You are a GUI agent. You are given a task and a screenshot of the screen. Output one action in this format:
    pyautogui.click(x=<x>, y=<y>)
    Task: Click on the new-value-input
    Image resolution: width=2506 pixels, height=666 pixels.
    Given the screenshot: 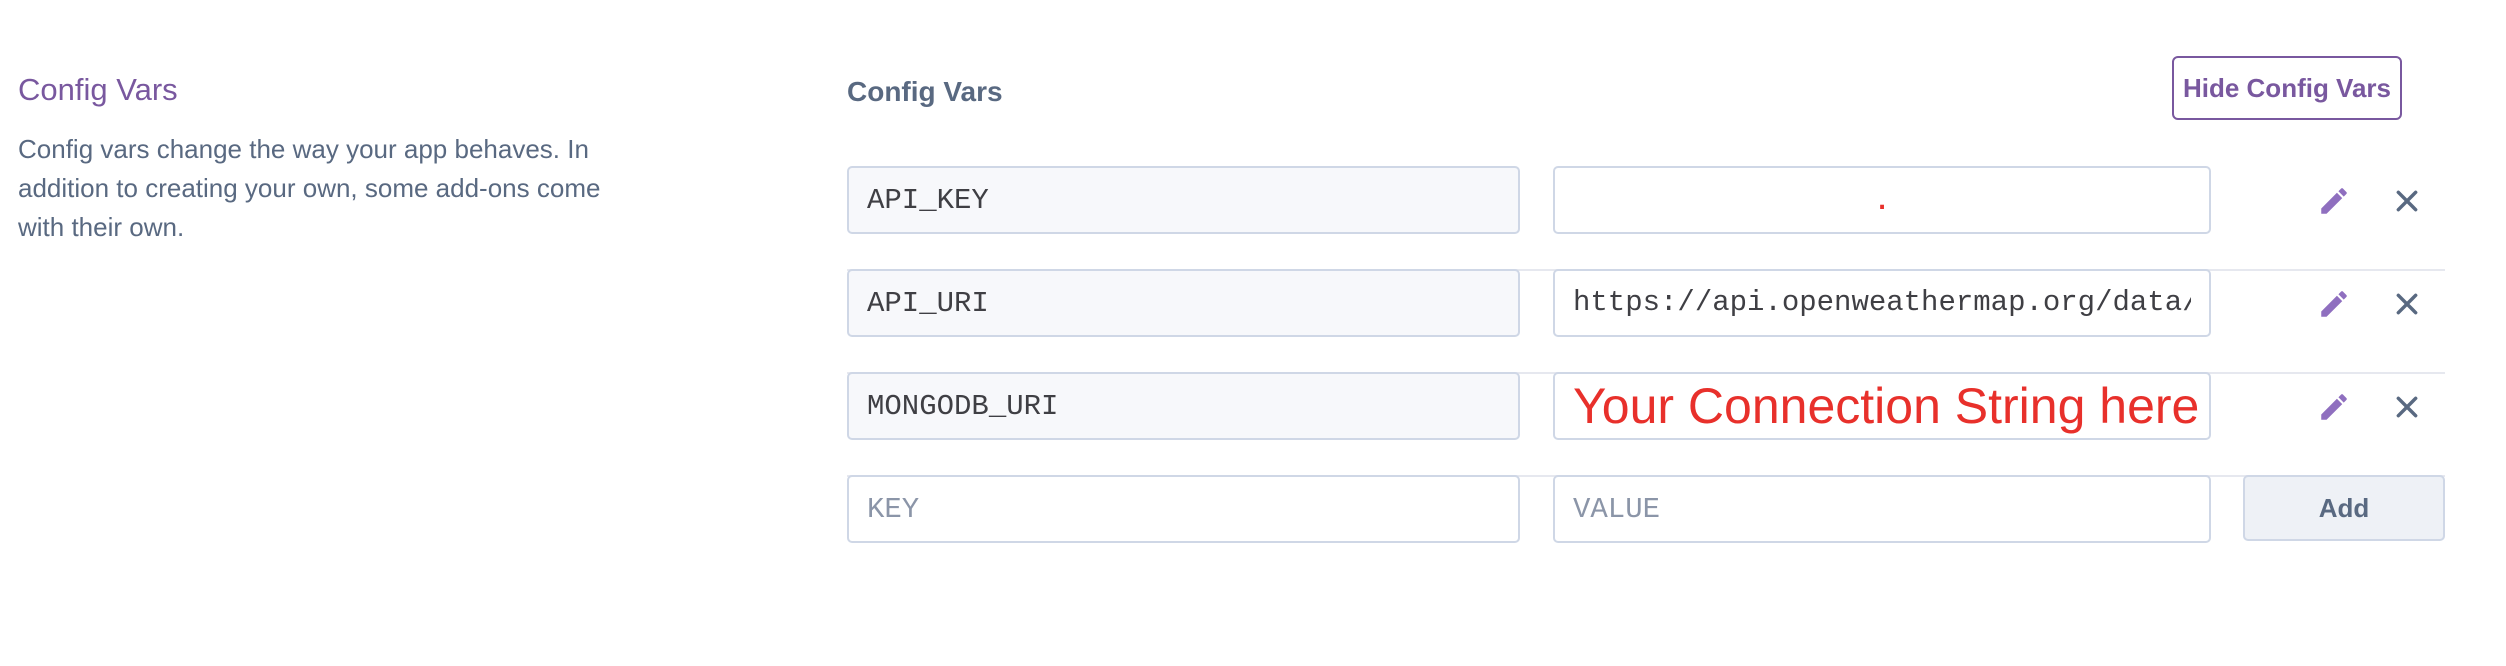 What is the action you would take?
    pyautogui.click(x=1882, y=509)
    